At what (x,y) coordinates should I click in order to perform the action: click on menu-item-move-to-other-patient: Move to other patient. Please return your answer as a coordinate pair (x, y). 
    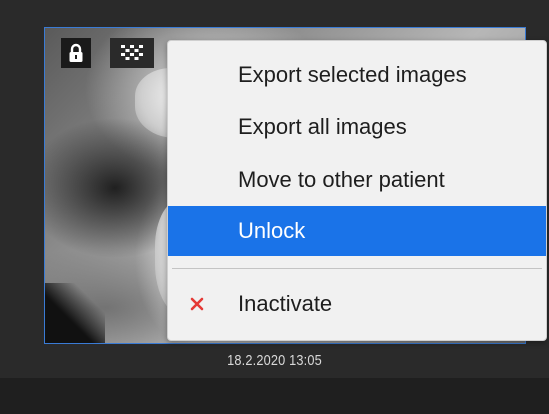
    Looking at the image, I should click on (357, 180).